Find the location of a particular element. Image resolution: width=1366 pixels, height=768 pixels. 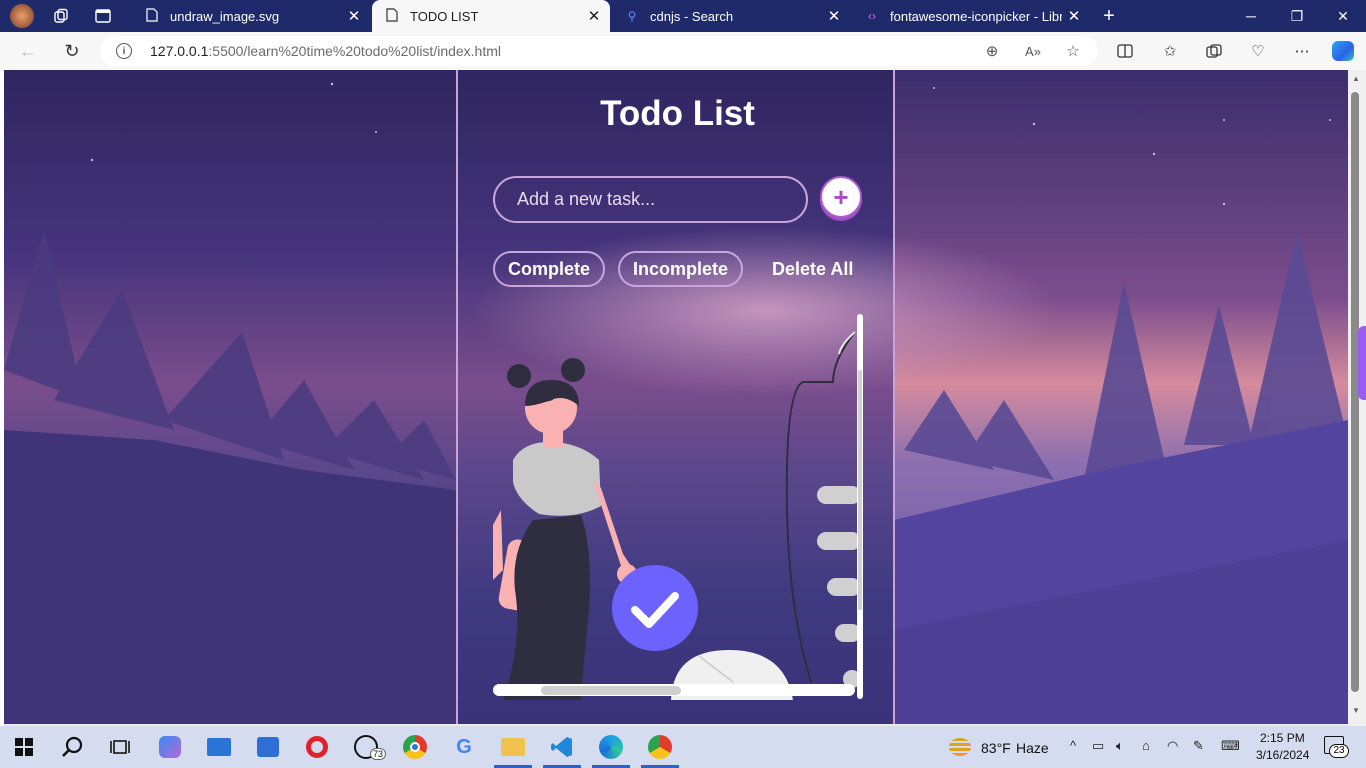

whatsapp-badge: 73 is located at coordinates (378, 754).